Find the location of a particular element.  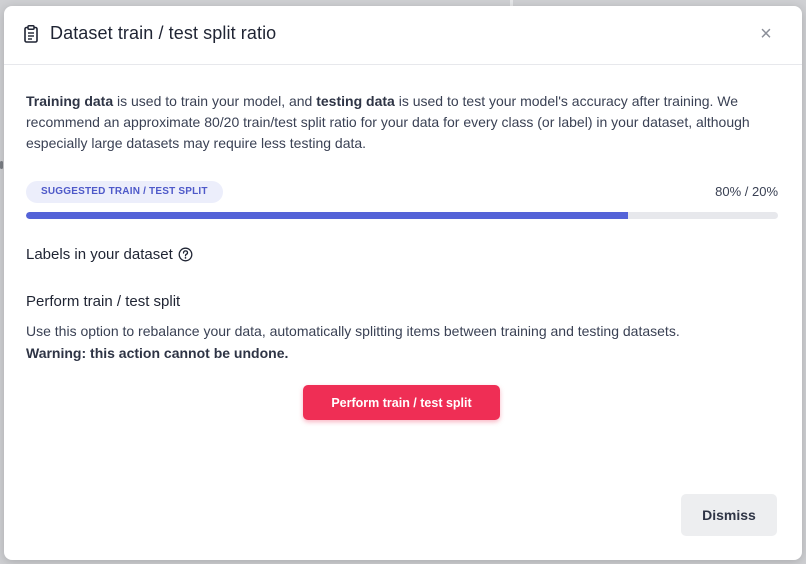

close-button: × is located at coordinates (766, 33).